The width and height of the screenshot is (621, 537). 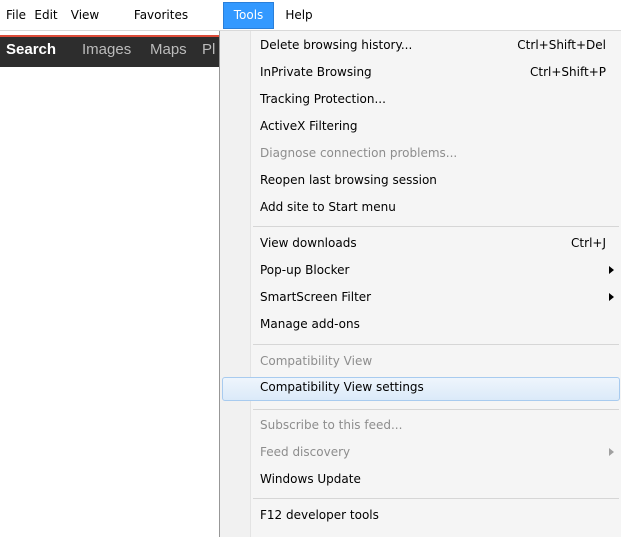 What do you see at coordinates (316, 361) in the screenshot?
I see `menu-item-compatibility-view: Compatibility View` at bounding box center [316, 361].